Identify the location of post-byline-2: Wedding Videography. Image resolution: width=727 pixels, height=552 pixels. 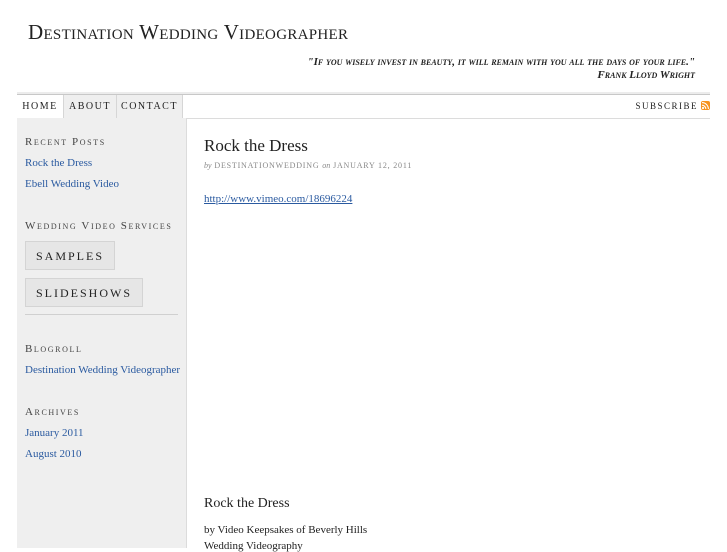
(253, 546).